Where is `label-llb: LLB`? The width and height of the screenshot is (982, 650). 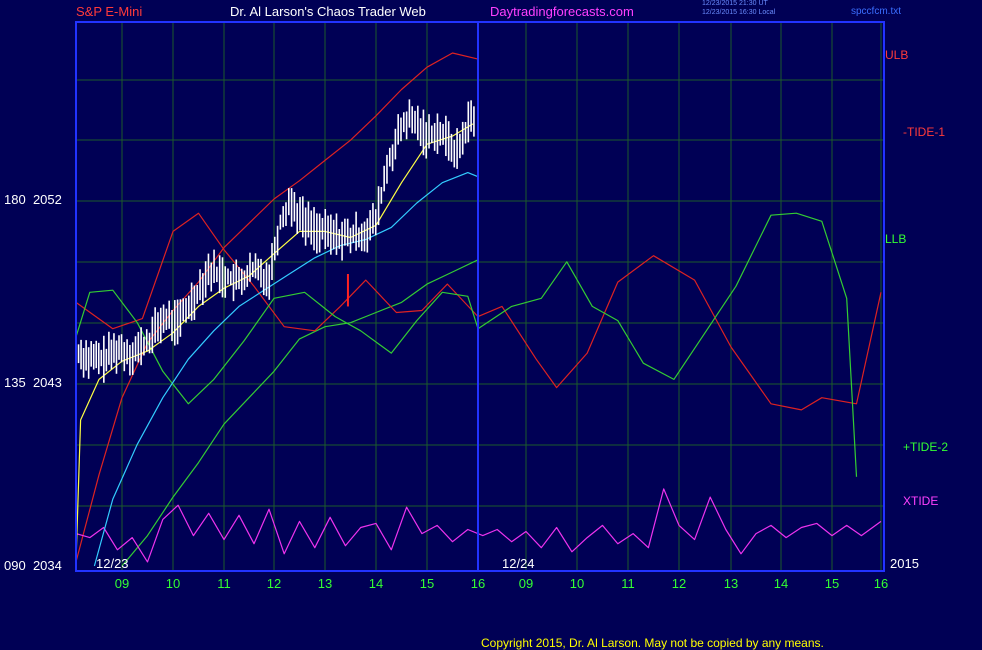 label-llb: LLB is located at coordinates (896, 239).